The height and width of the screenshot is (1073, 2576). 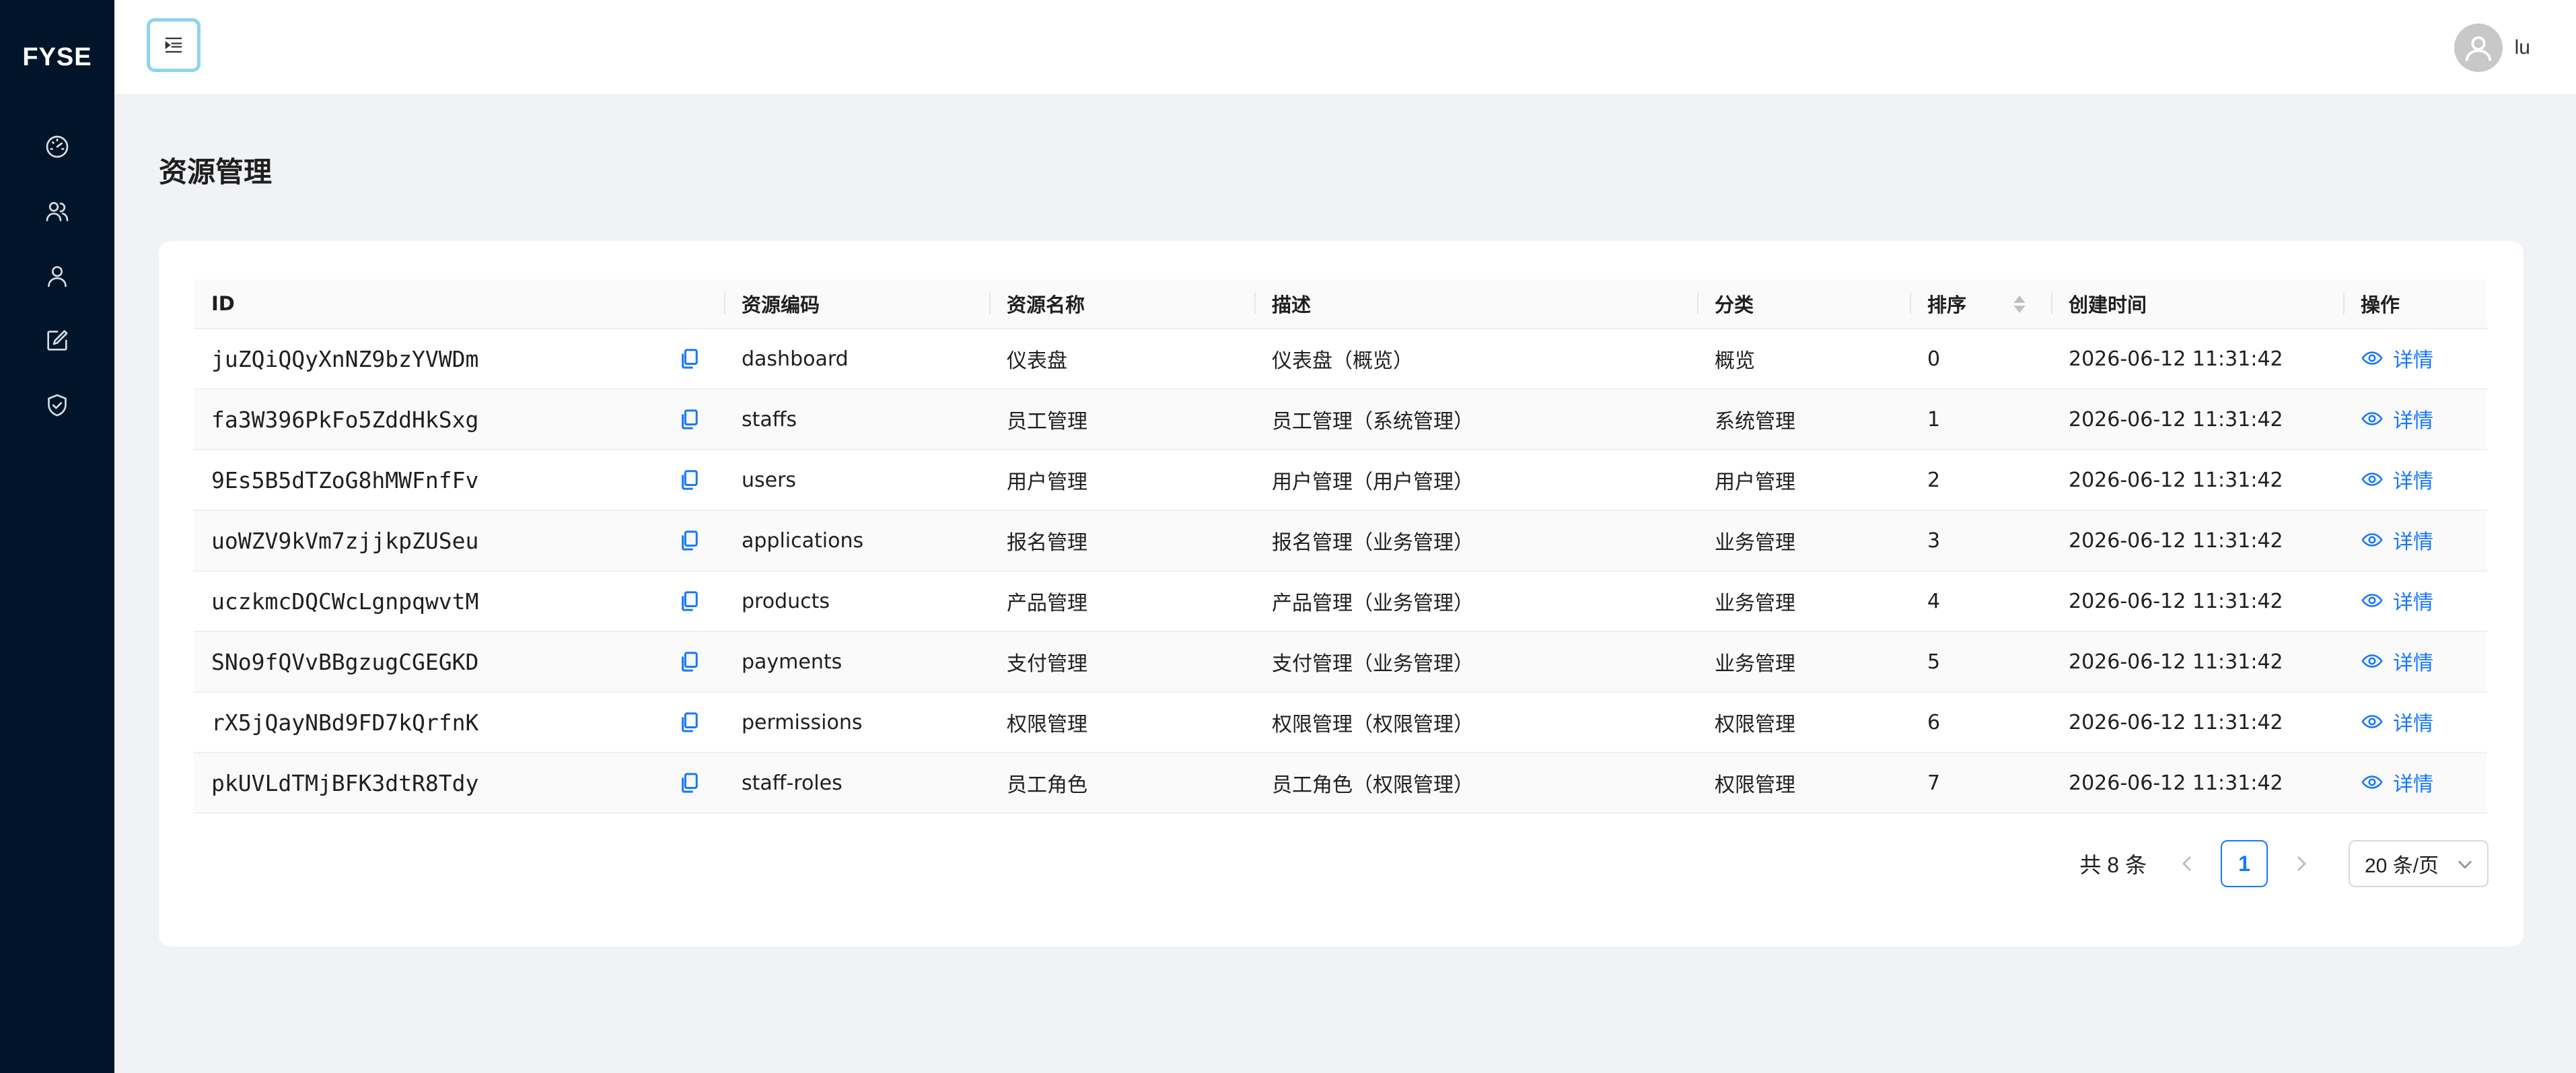 I want to click on sidebar-item-permissions, so click(x=57, y=405).